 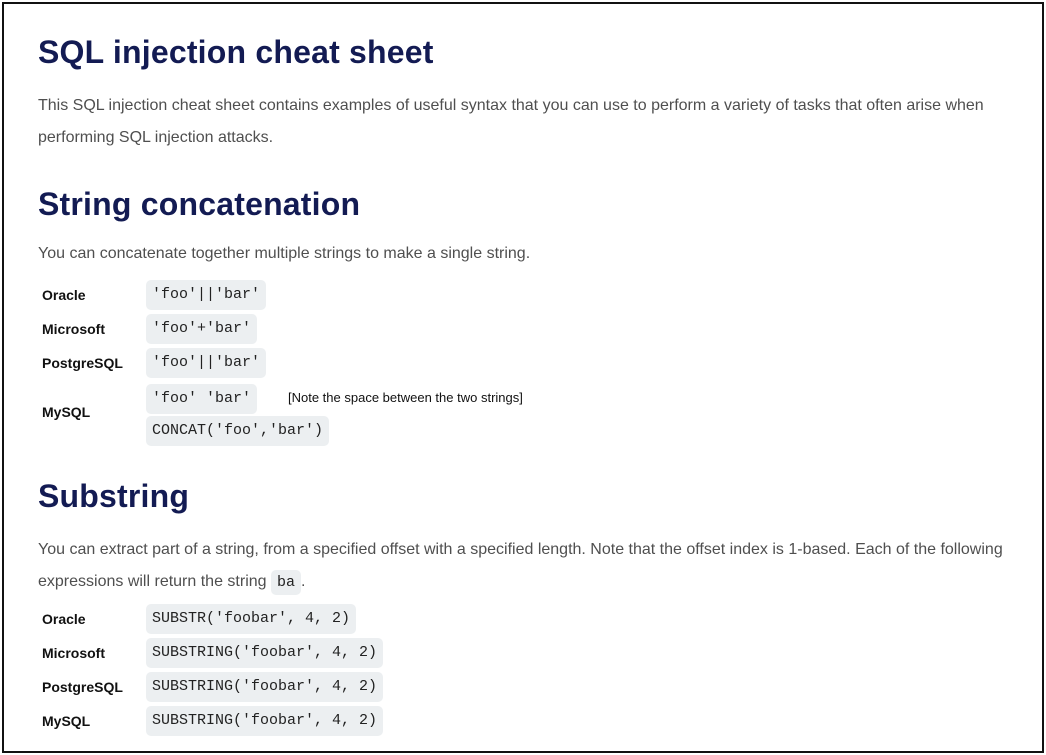 What do you see at coordinates (114, 496) in the screenshot?
I see `substring-heading: Substring` at bounding box center [114, 496].